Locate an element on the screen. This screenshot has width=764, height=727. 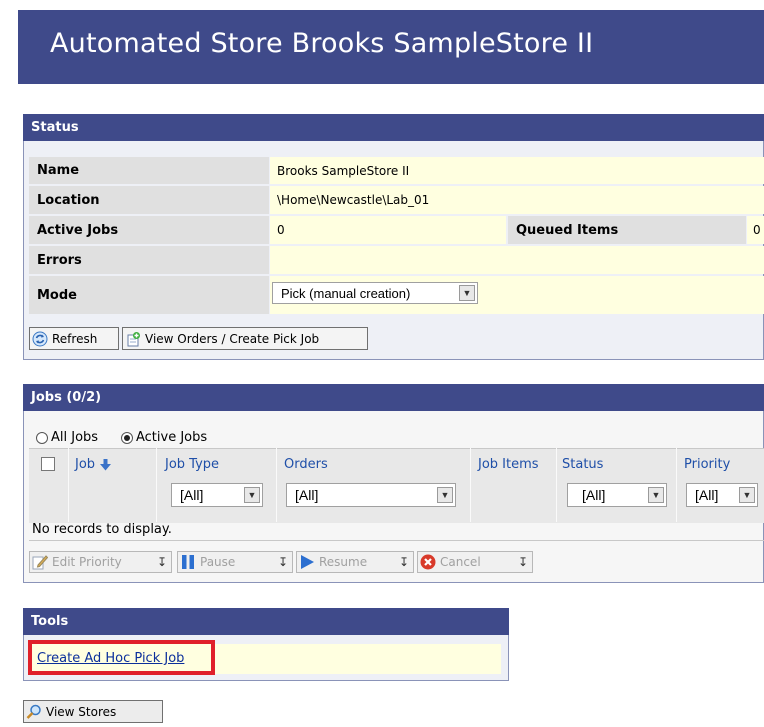
column-orders: Orders is located at coordinates (306, 464).